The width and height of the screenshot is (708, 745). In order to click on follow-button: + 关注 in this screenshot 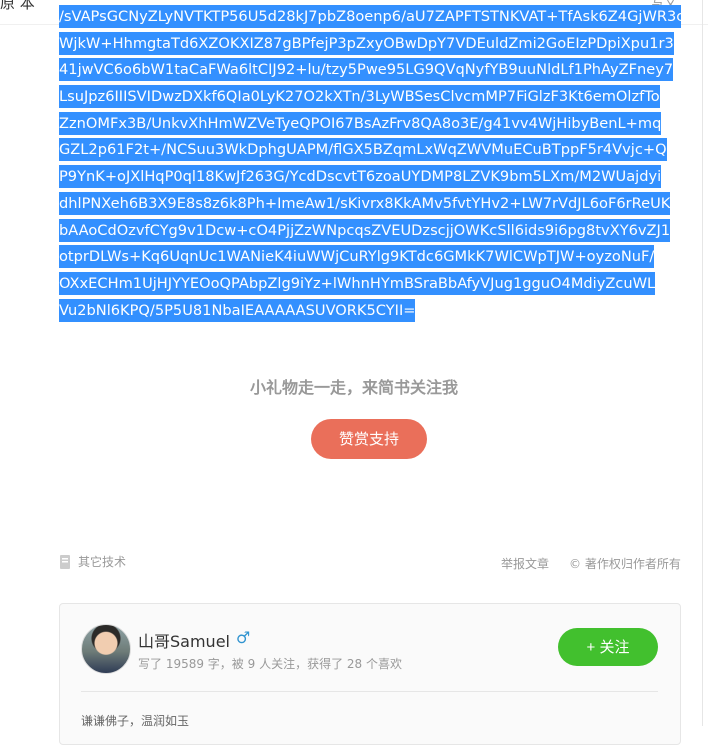, I will do `click(608, 647)`.